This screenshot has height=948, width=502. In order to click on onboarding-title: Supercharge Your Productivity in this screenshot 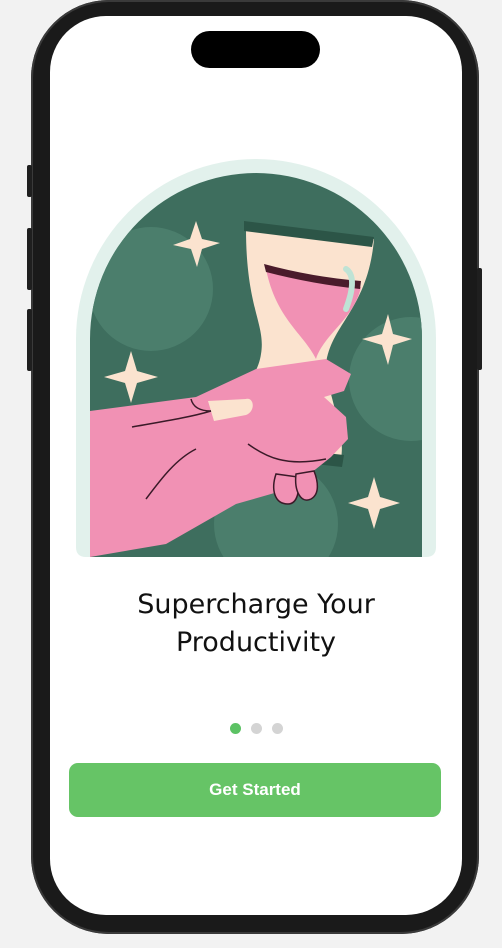, I will do `click(256, 624)`.